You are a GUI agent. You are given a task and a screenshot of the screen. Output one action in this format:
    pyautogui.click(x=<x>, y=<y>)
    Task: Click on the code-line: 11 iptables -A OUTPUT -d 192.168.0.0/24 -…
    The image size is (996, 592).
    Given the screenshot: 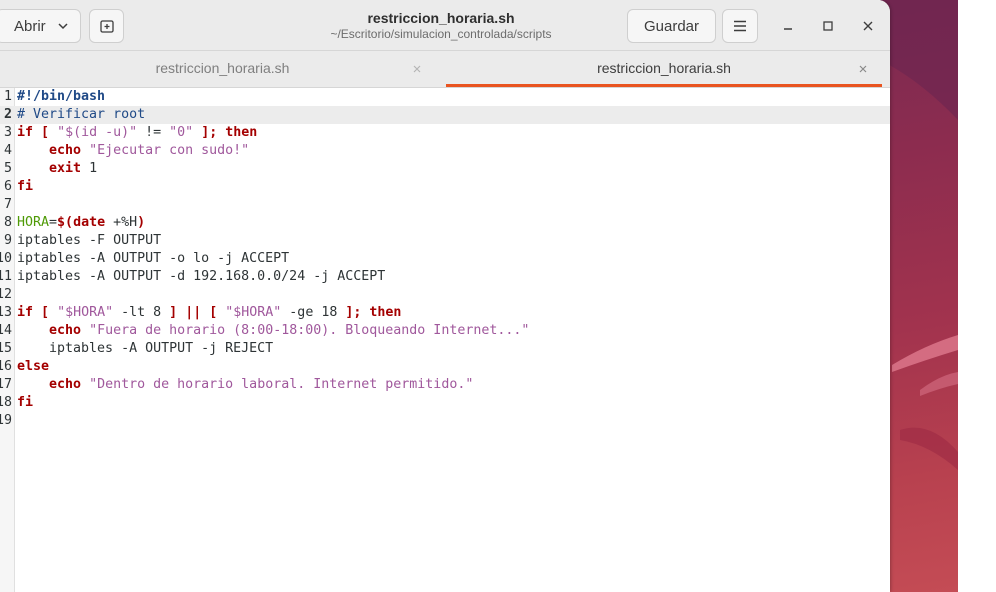 What is the action you would take?
    pyautogui.click(x=445, y=277)
    